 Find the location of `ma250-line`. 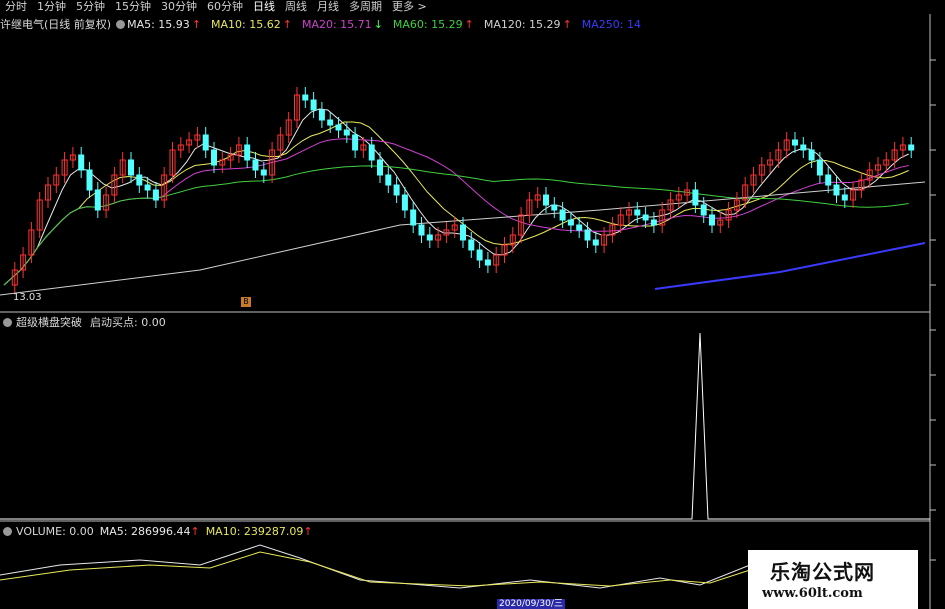

ma250-line is located at coordinates (790, 266).